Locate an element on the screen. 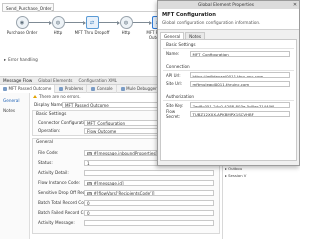 Image resolution: width=320 pixels, height=240 pixels. display-name-label: Display Name: is located at coordinates (49, 104).